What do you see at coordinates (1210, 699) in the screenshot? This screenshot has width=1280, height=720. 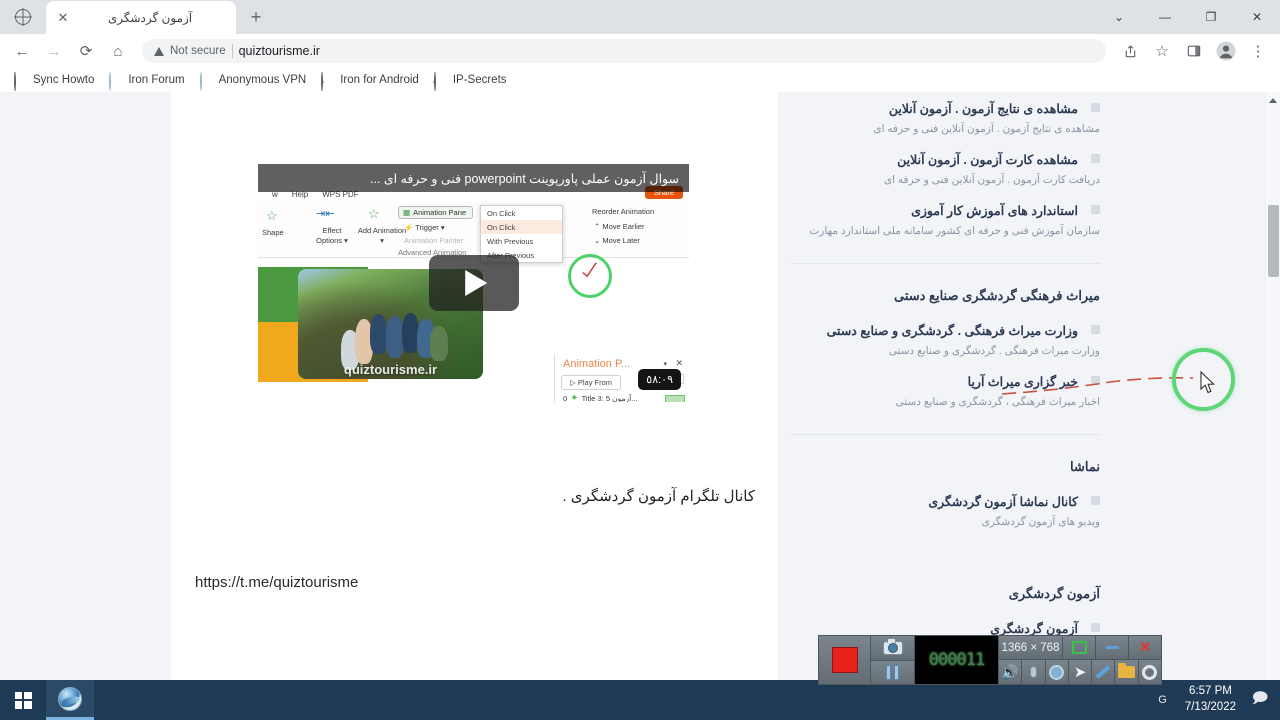 I see `taskbar-clock: 6:57 PM 7/13/2022` at bounding box center [1210, 699].